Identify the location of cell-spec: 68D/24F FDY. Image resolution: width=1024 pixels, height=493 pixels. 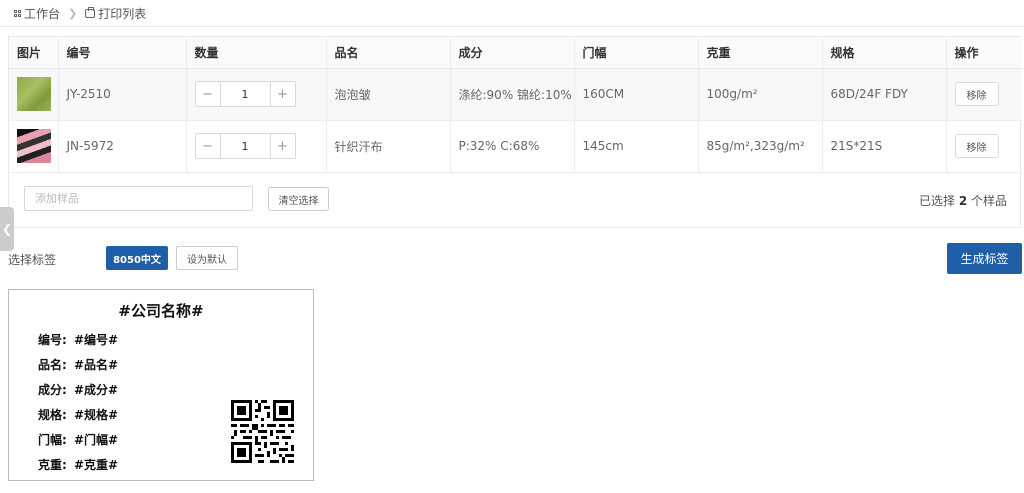
(884, 94).